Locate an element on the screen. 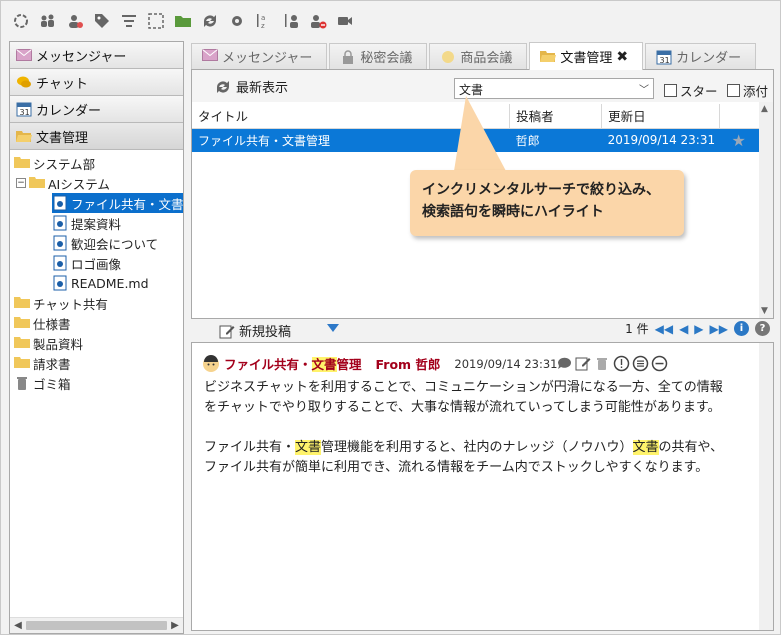  tree-node-system-dept: システム部 is located at coordinates (54, 163).